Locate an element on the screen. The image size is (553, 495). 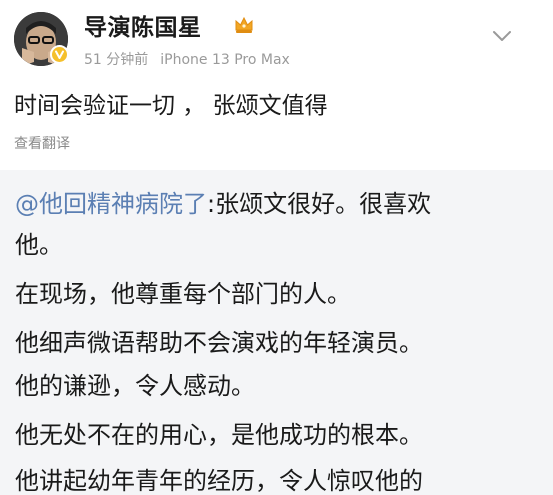
quote-line: 他细声微语帮助不会演戏的年轻演员。 is located at coordinates (219, 343).